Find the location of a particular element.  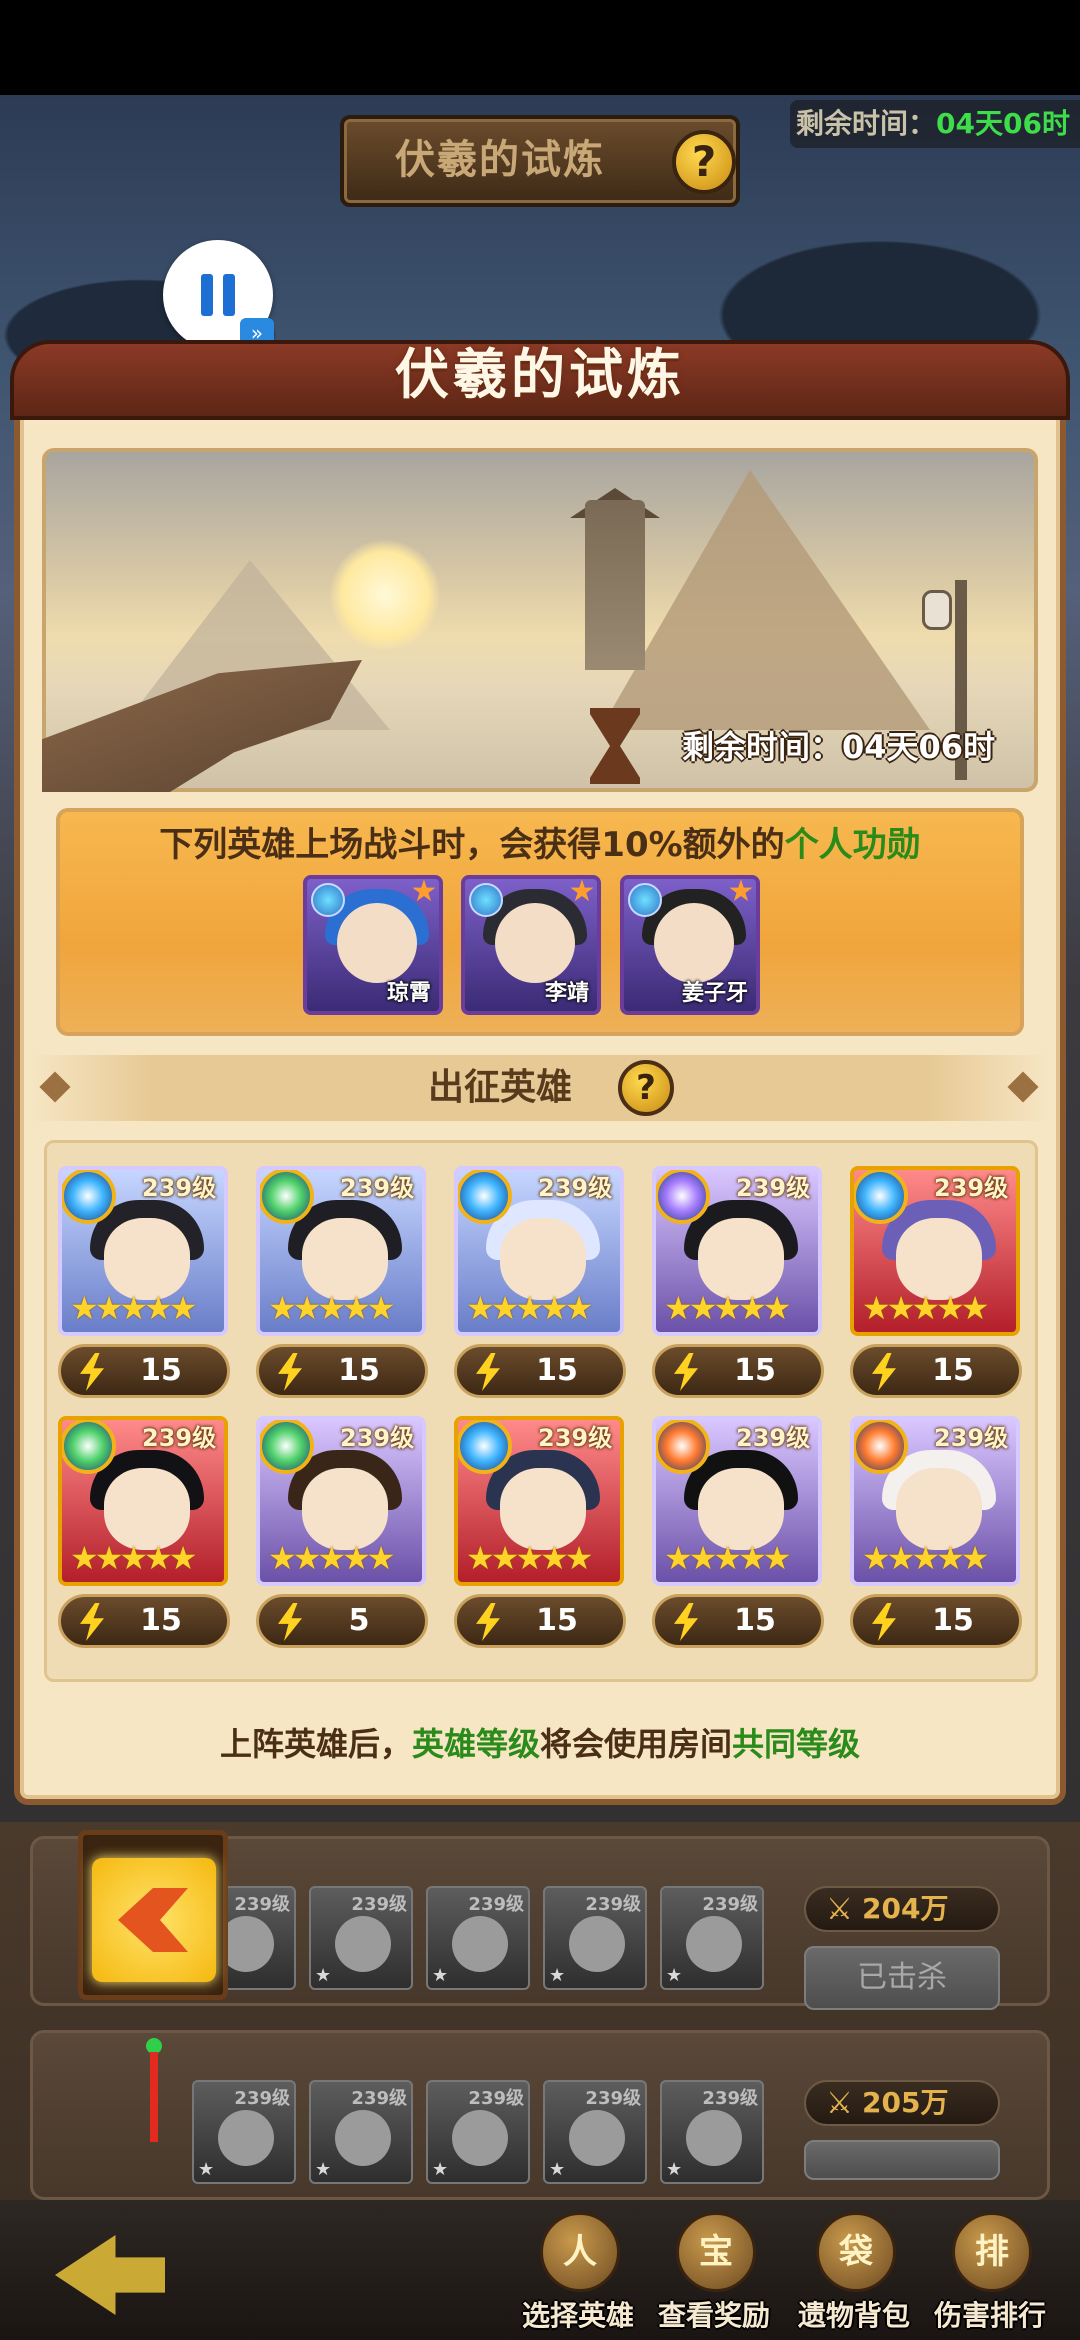

section-help-button: ? is located at coordinates (646, 1088).